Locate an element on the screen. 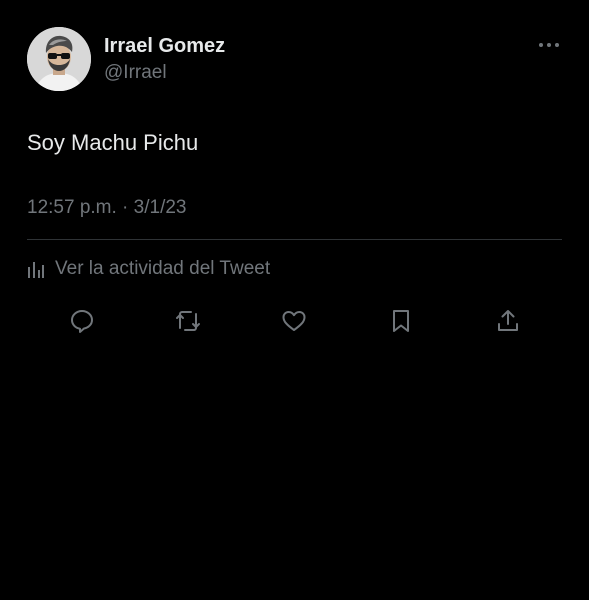  heart-icon is located at coordinates (294, 321).